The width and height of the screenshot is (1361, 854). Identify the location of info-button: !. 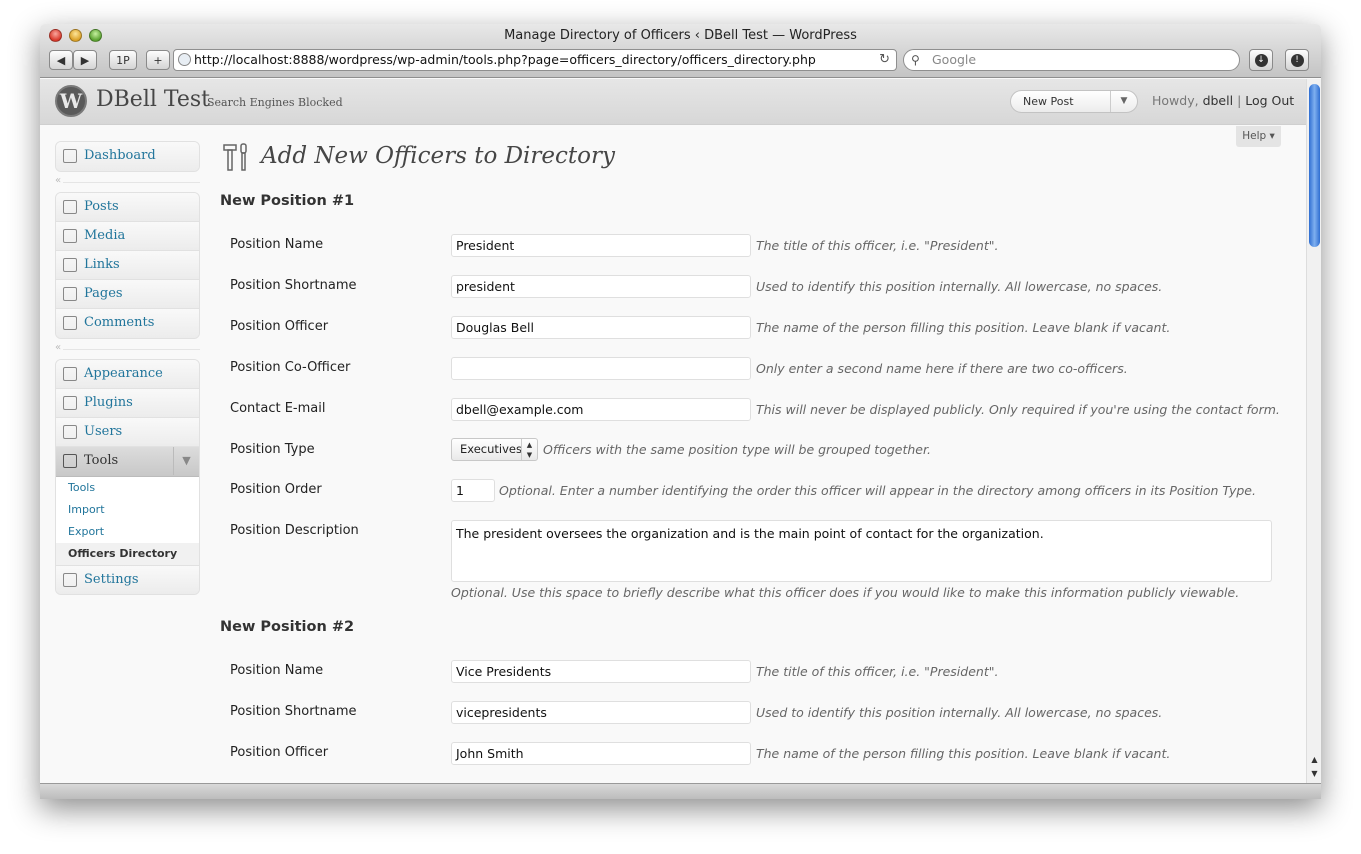
(1297, 60).